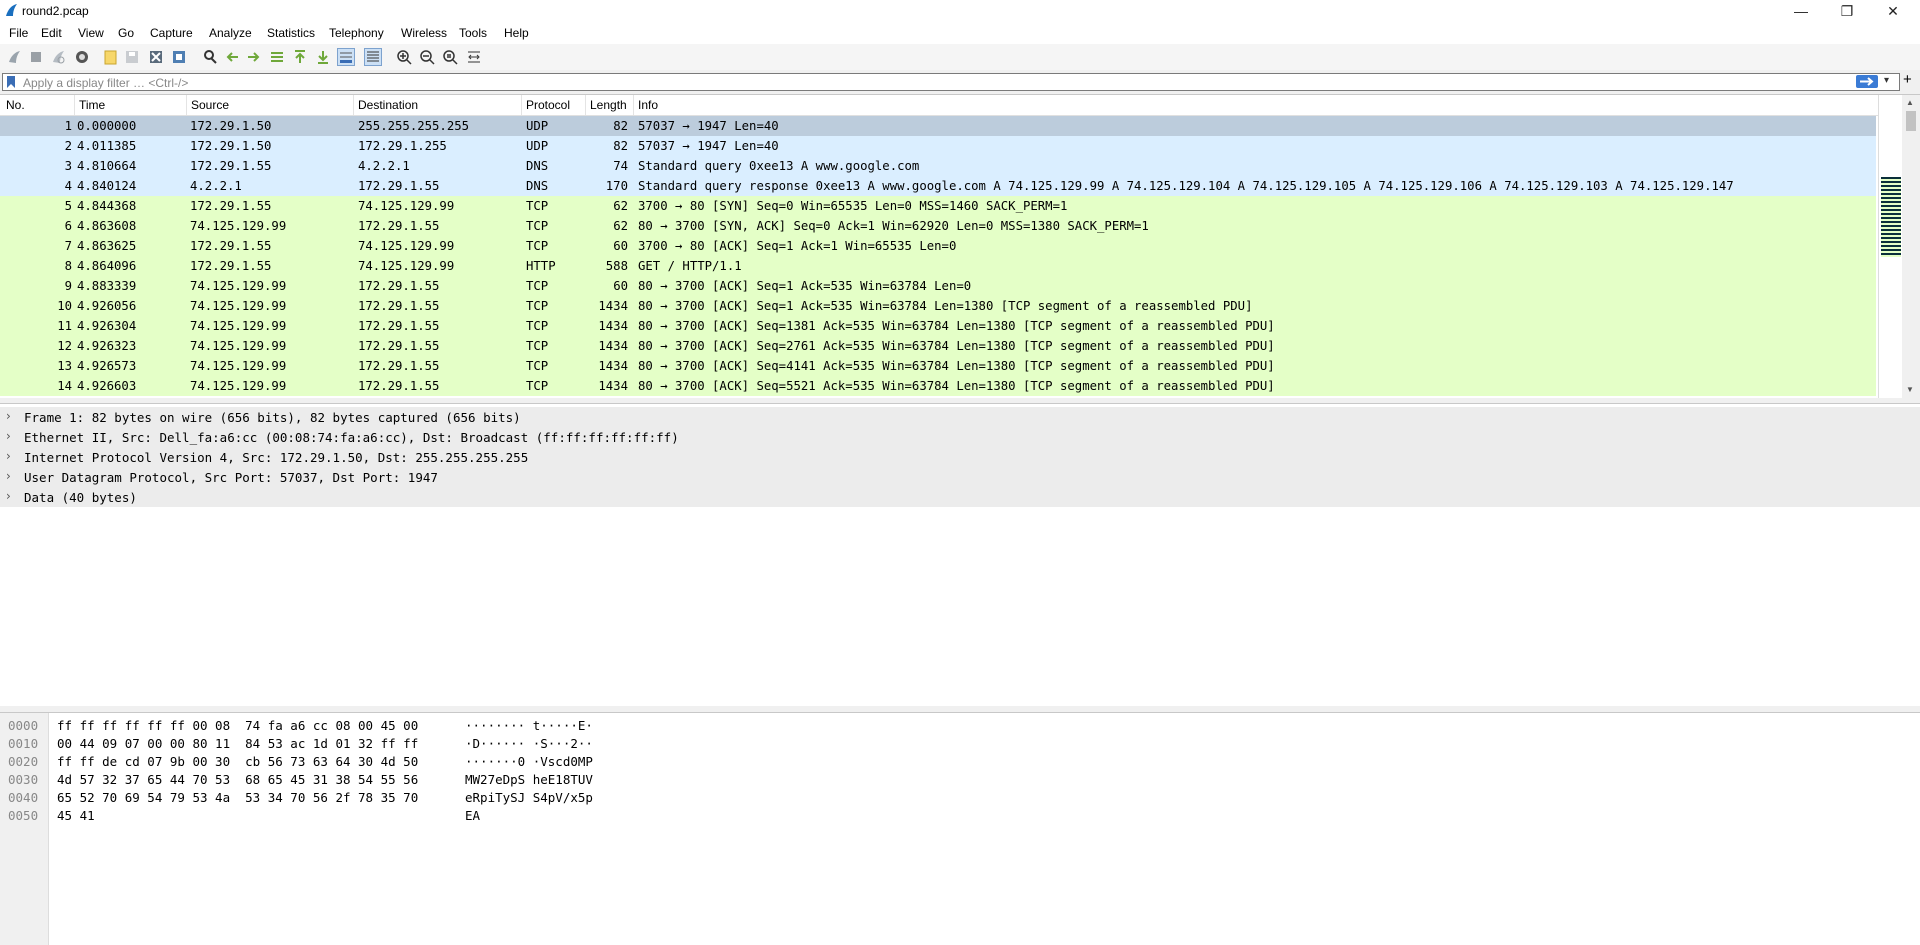 This screenshot has width=1920, height=945. What do you see at coordinates (230, 33) in the screenshot?
I see `menu-analyze: Analyze` at bounding box center [230, 33].